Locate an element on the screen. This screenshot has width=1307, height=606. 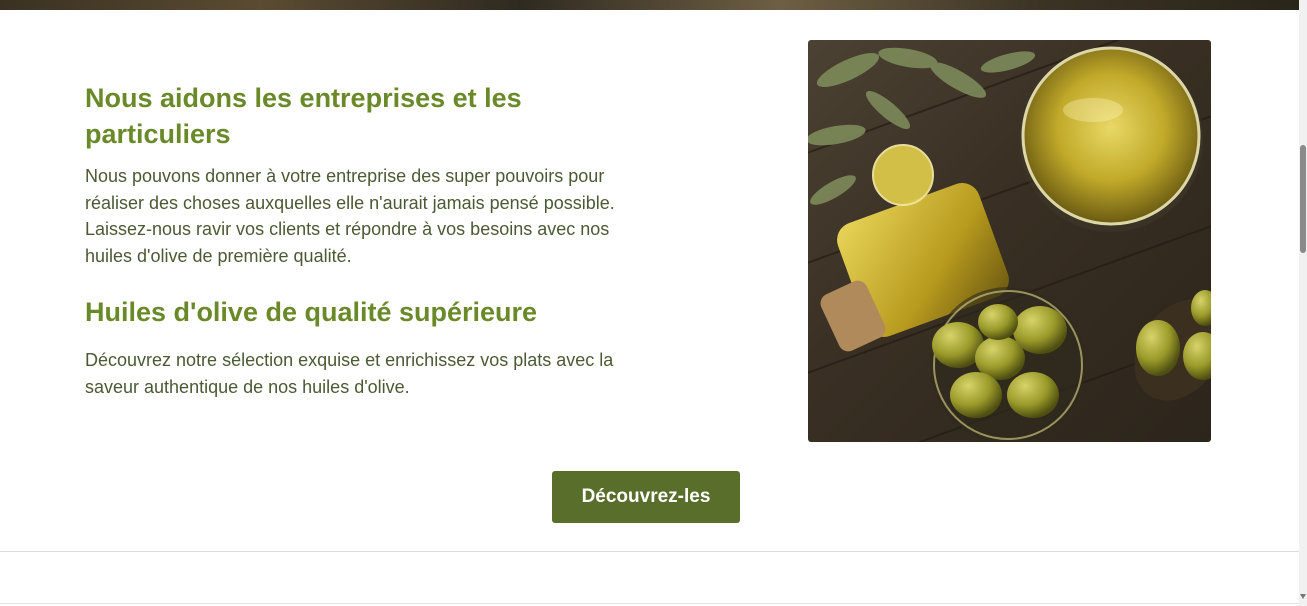
page-scrollbar is located at coordinates (1303, 303).